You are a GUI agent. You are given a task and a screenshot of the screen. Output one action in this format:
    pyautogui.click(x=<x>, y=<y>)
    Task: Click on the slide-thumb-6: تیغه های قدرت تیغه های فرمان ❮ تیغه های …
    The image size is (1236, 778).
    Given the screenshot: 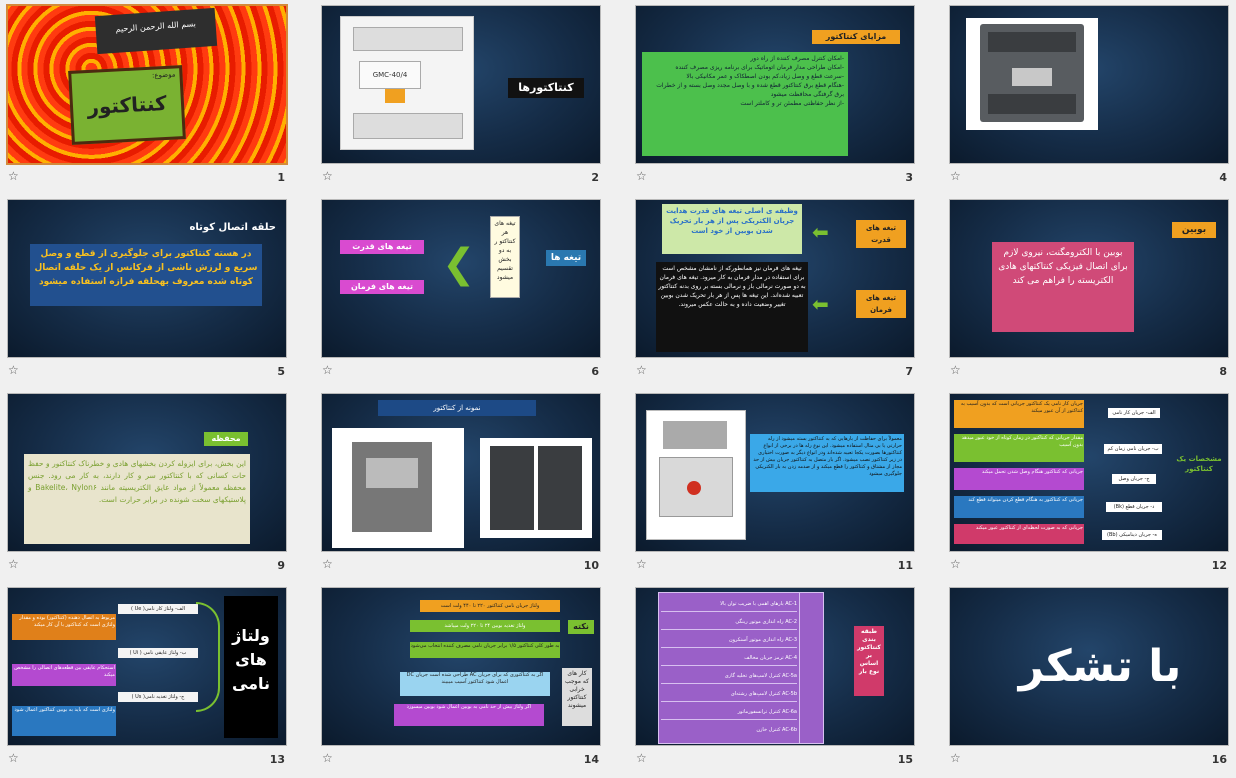 What is the action you would take?
    pyautogui.click(x=471, y=291)
    